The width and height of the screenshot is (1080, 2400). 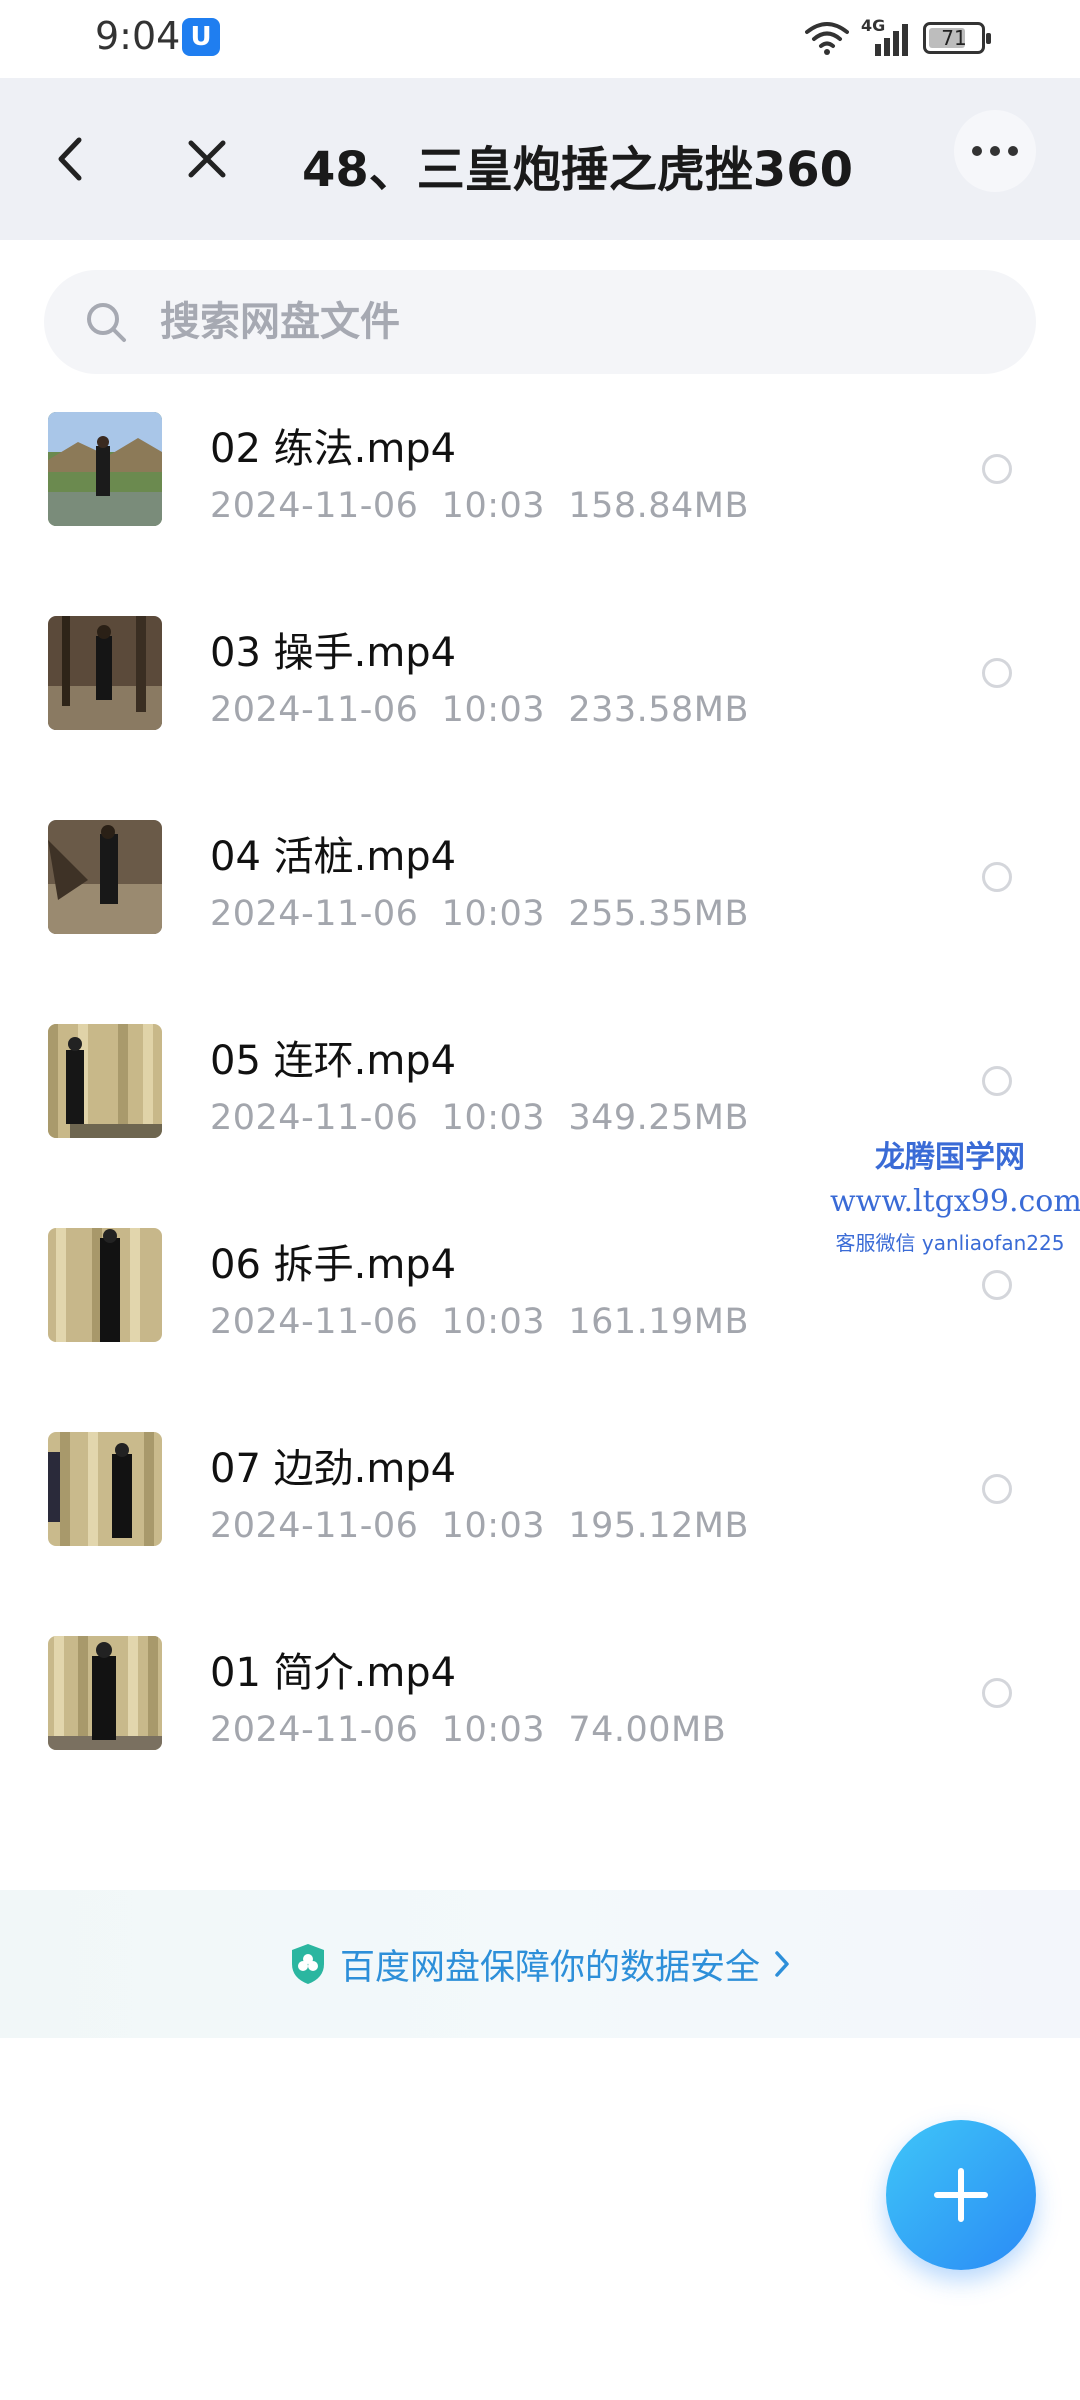 I want to click on file-name: 06 拆手.mp4, so click(x=333, y=1265).